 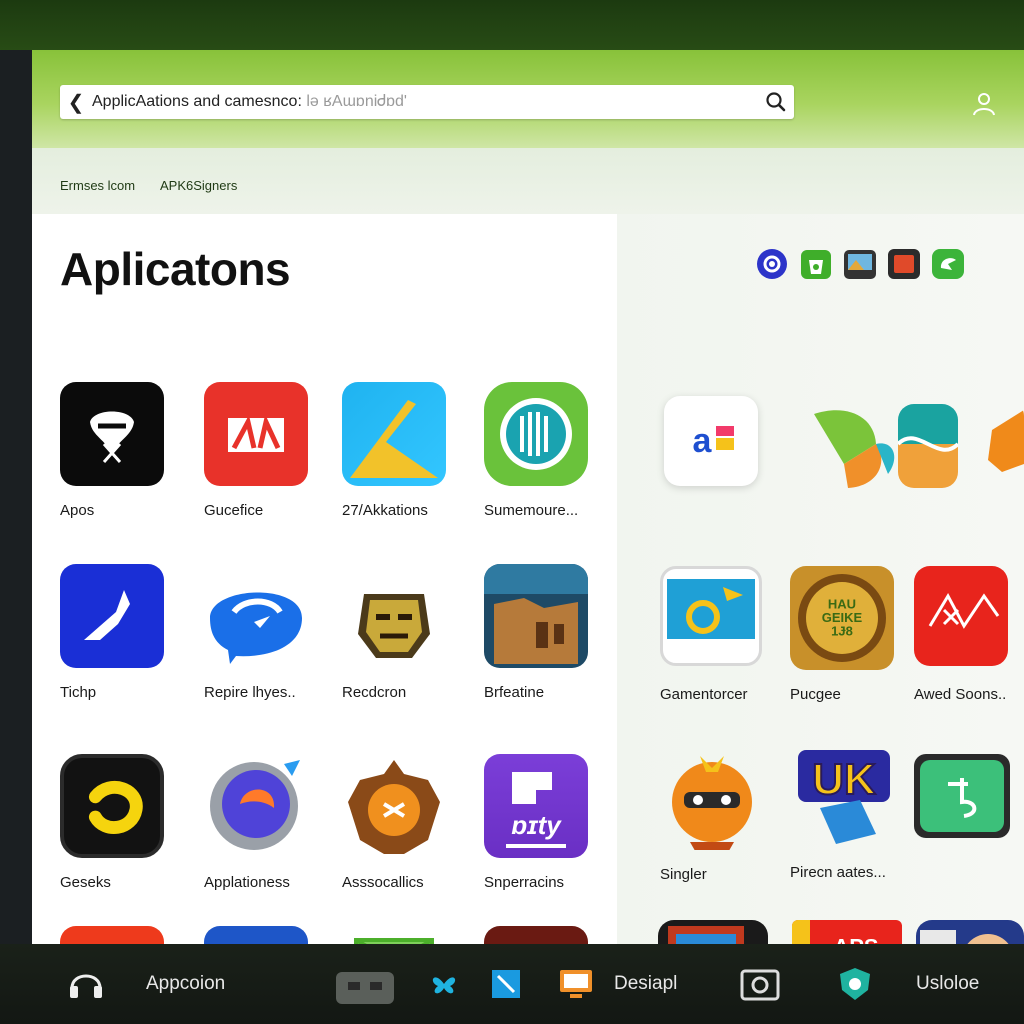 I want to click on app-label: Brfeatine, so click(x=514, y=692).